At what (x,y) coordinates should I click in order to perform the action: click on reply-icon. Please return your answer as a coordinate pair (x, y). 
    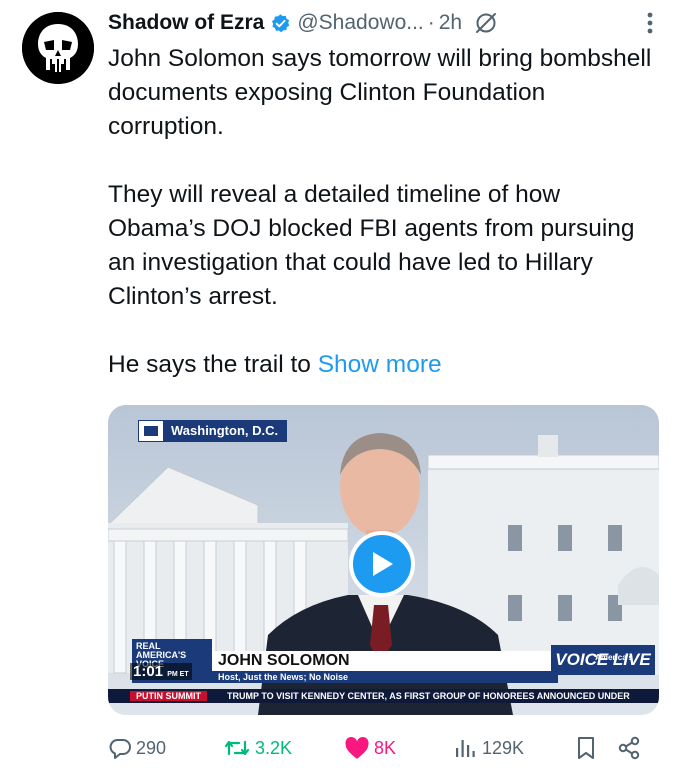
    Looking at the image, I should click on (120, 749).